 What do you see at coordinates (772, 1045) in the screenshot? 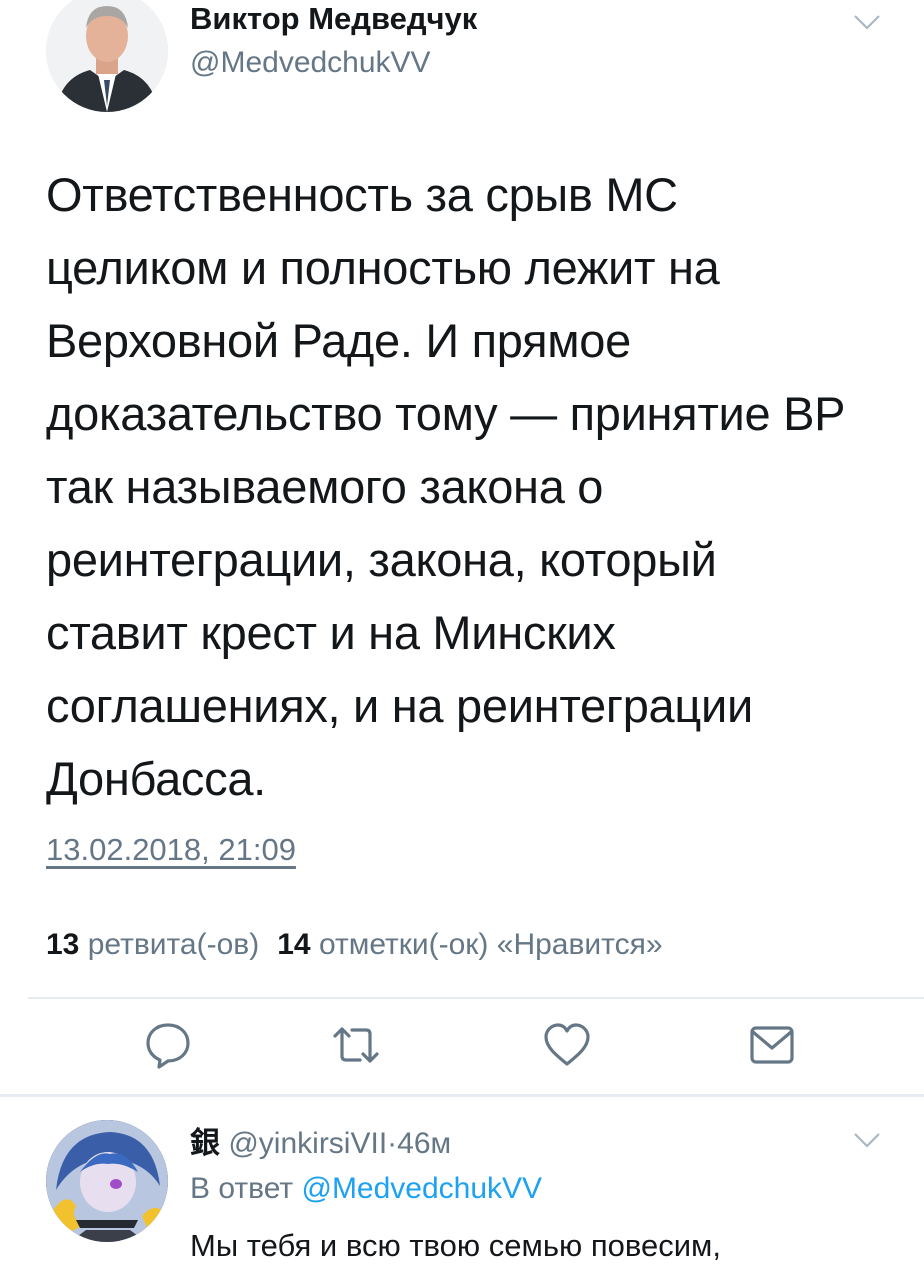
I see `envelope-icon` at bounding box center [772, 1045].